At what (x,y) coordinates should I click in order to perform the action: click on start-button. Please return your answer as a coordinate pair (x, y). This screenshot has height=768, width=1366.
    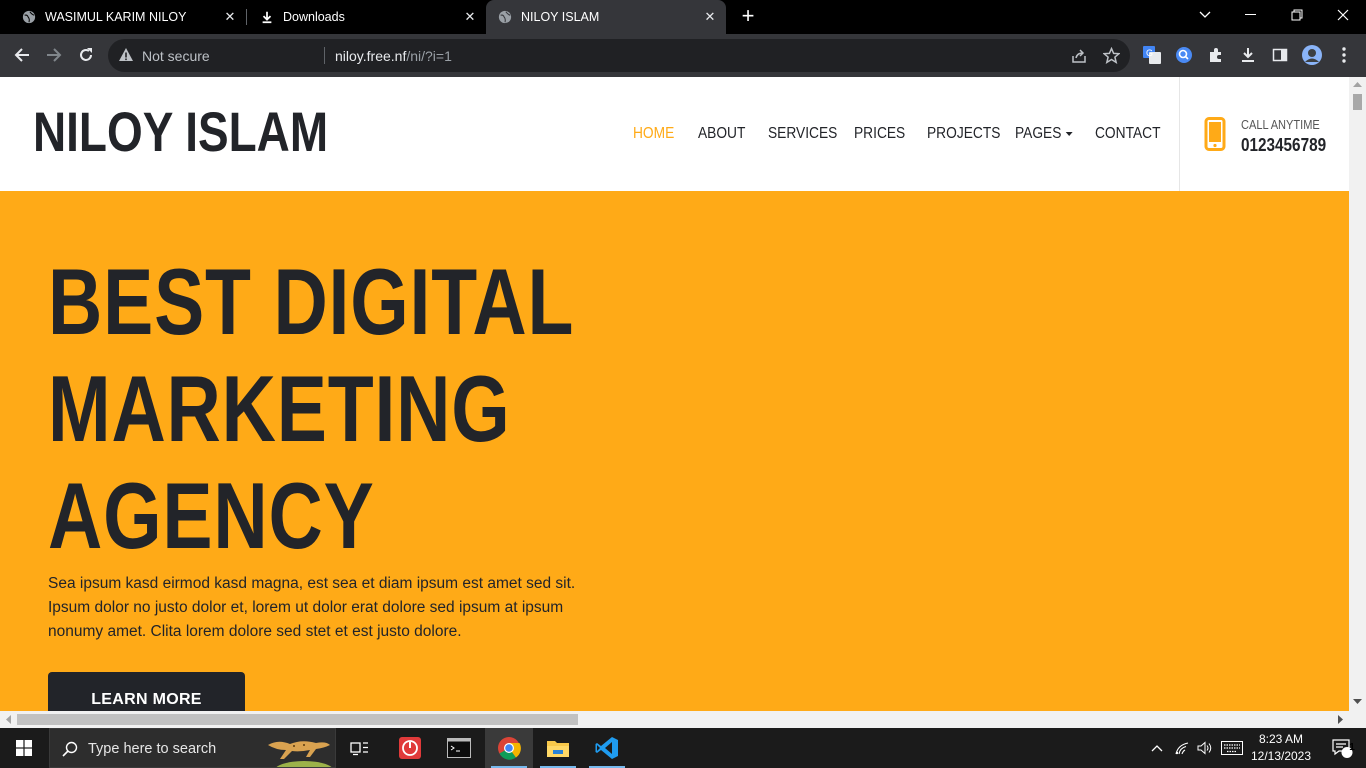
    Looking at the image, I should click on (24, 748).